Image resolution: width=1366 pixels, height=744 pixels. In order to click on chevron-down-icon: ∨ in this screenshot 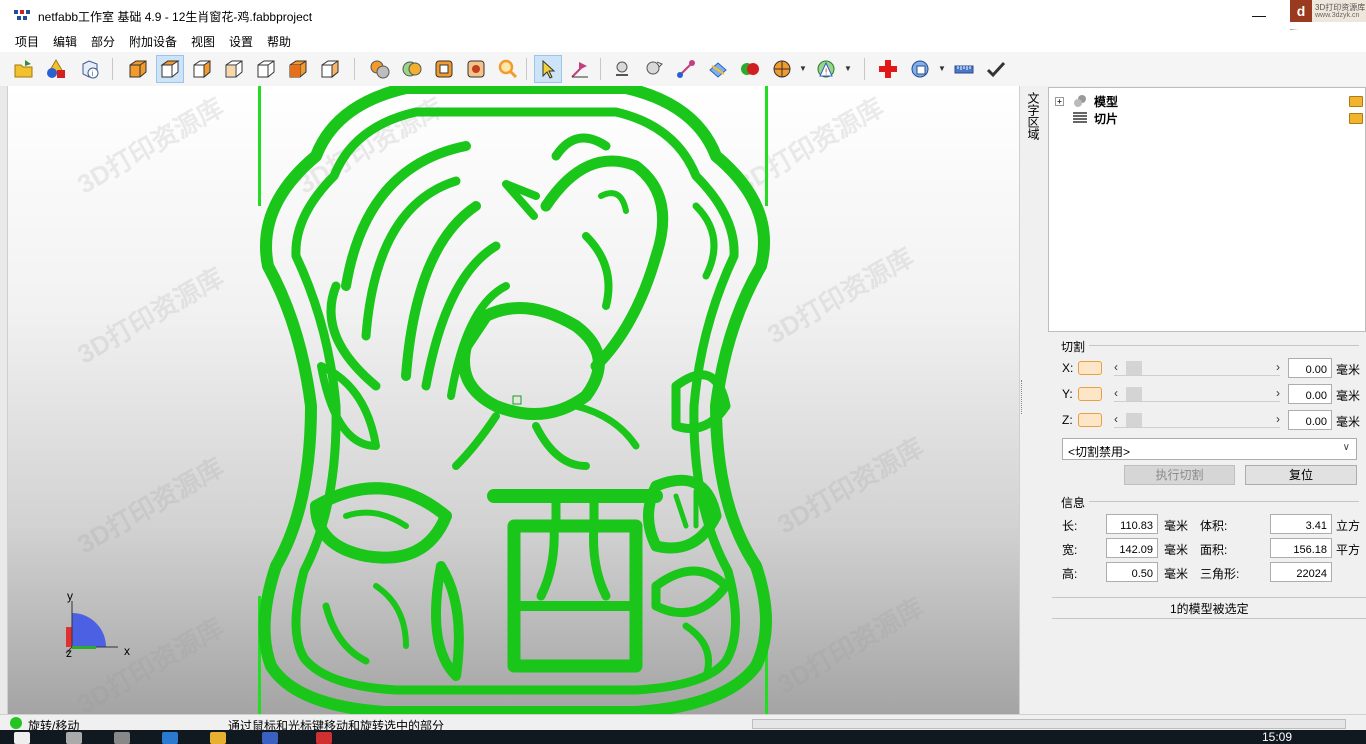, I will do `click(1346, 447)`.